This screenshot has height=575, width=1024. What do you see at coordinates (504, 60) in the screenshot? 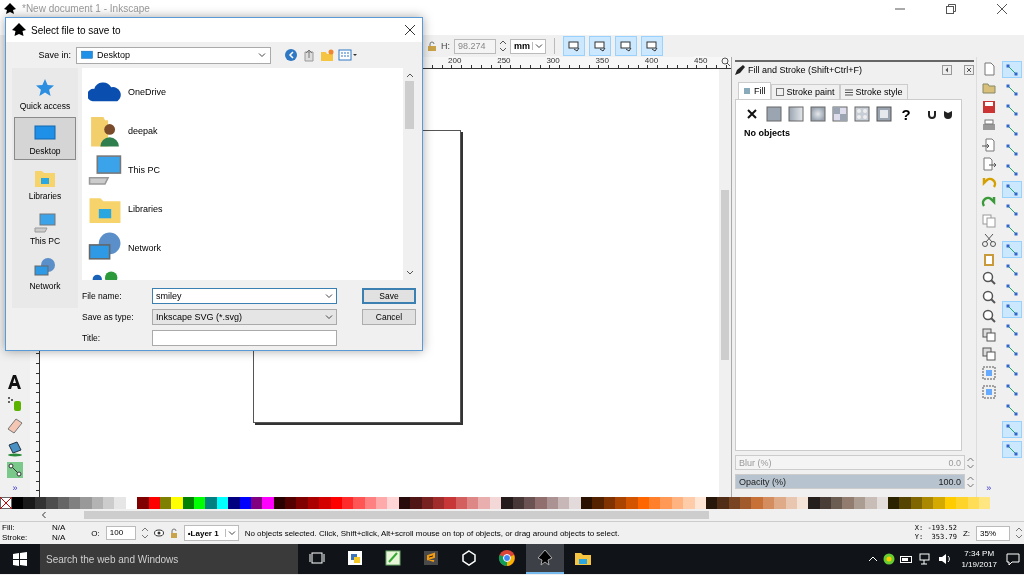
I see `ruler-label: 250` at bounding box center [504, 60].